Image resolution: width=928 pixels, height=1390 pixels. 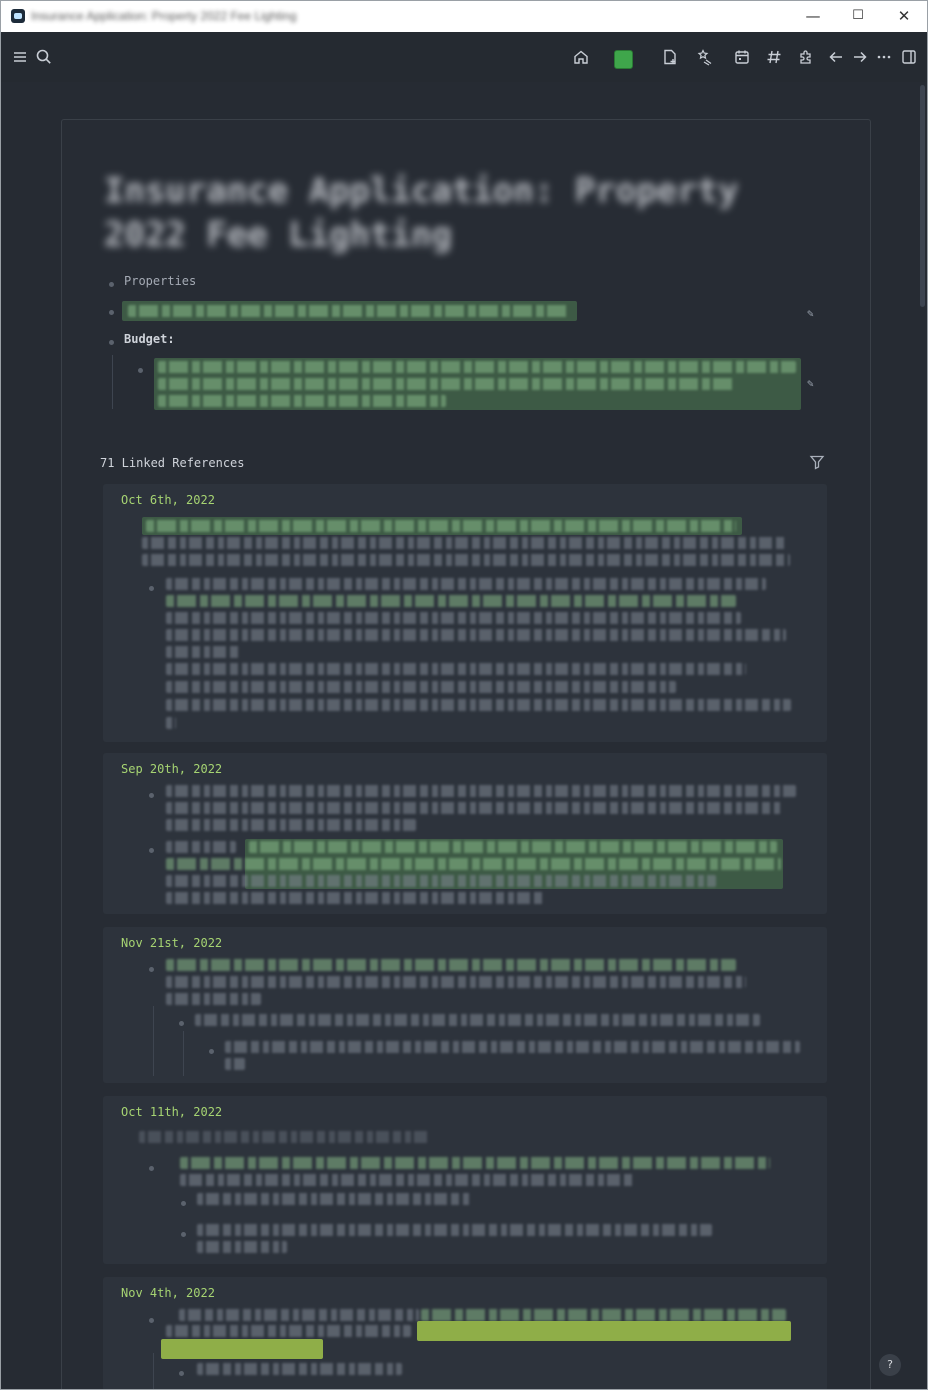 What do you see at coordinates (884, 57) in the screenshot?
I see `more-icon` at bounding box center [884, 57].